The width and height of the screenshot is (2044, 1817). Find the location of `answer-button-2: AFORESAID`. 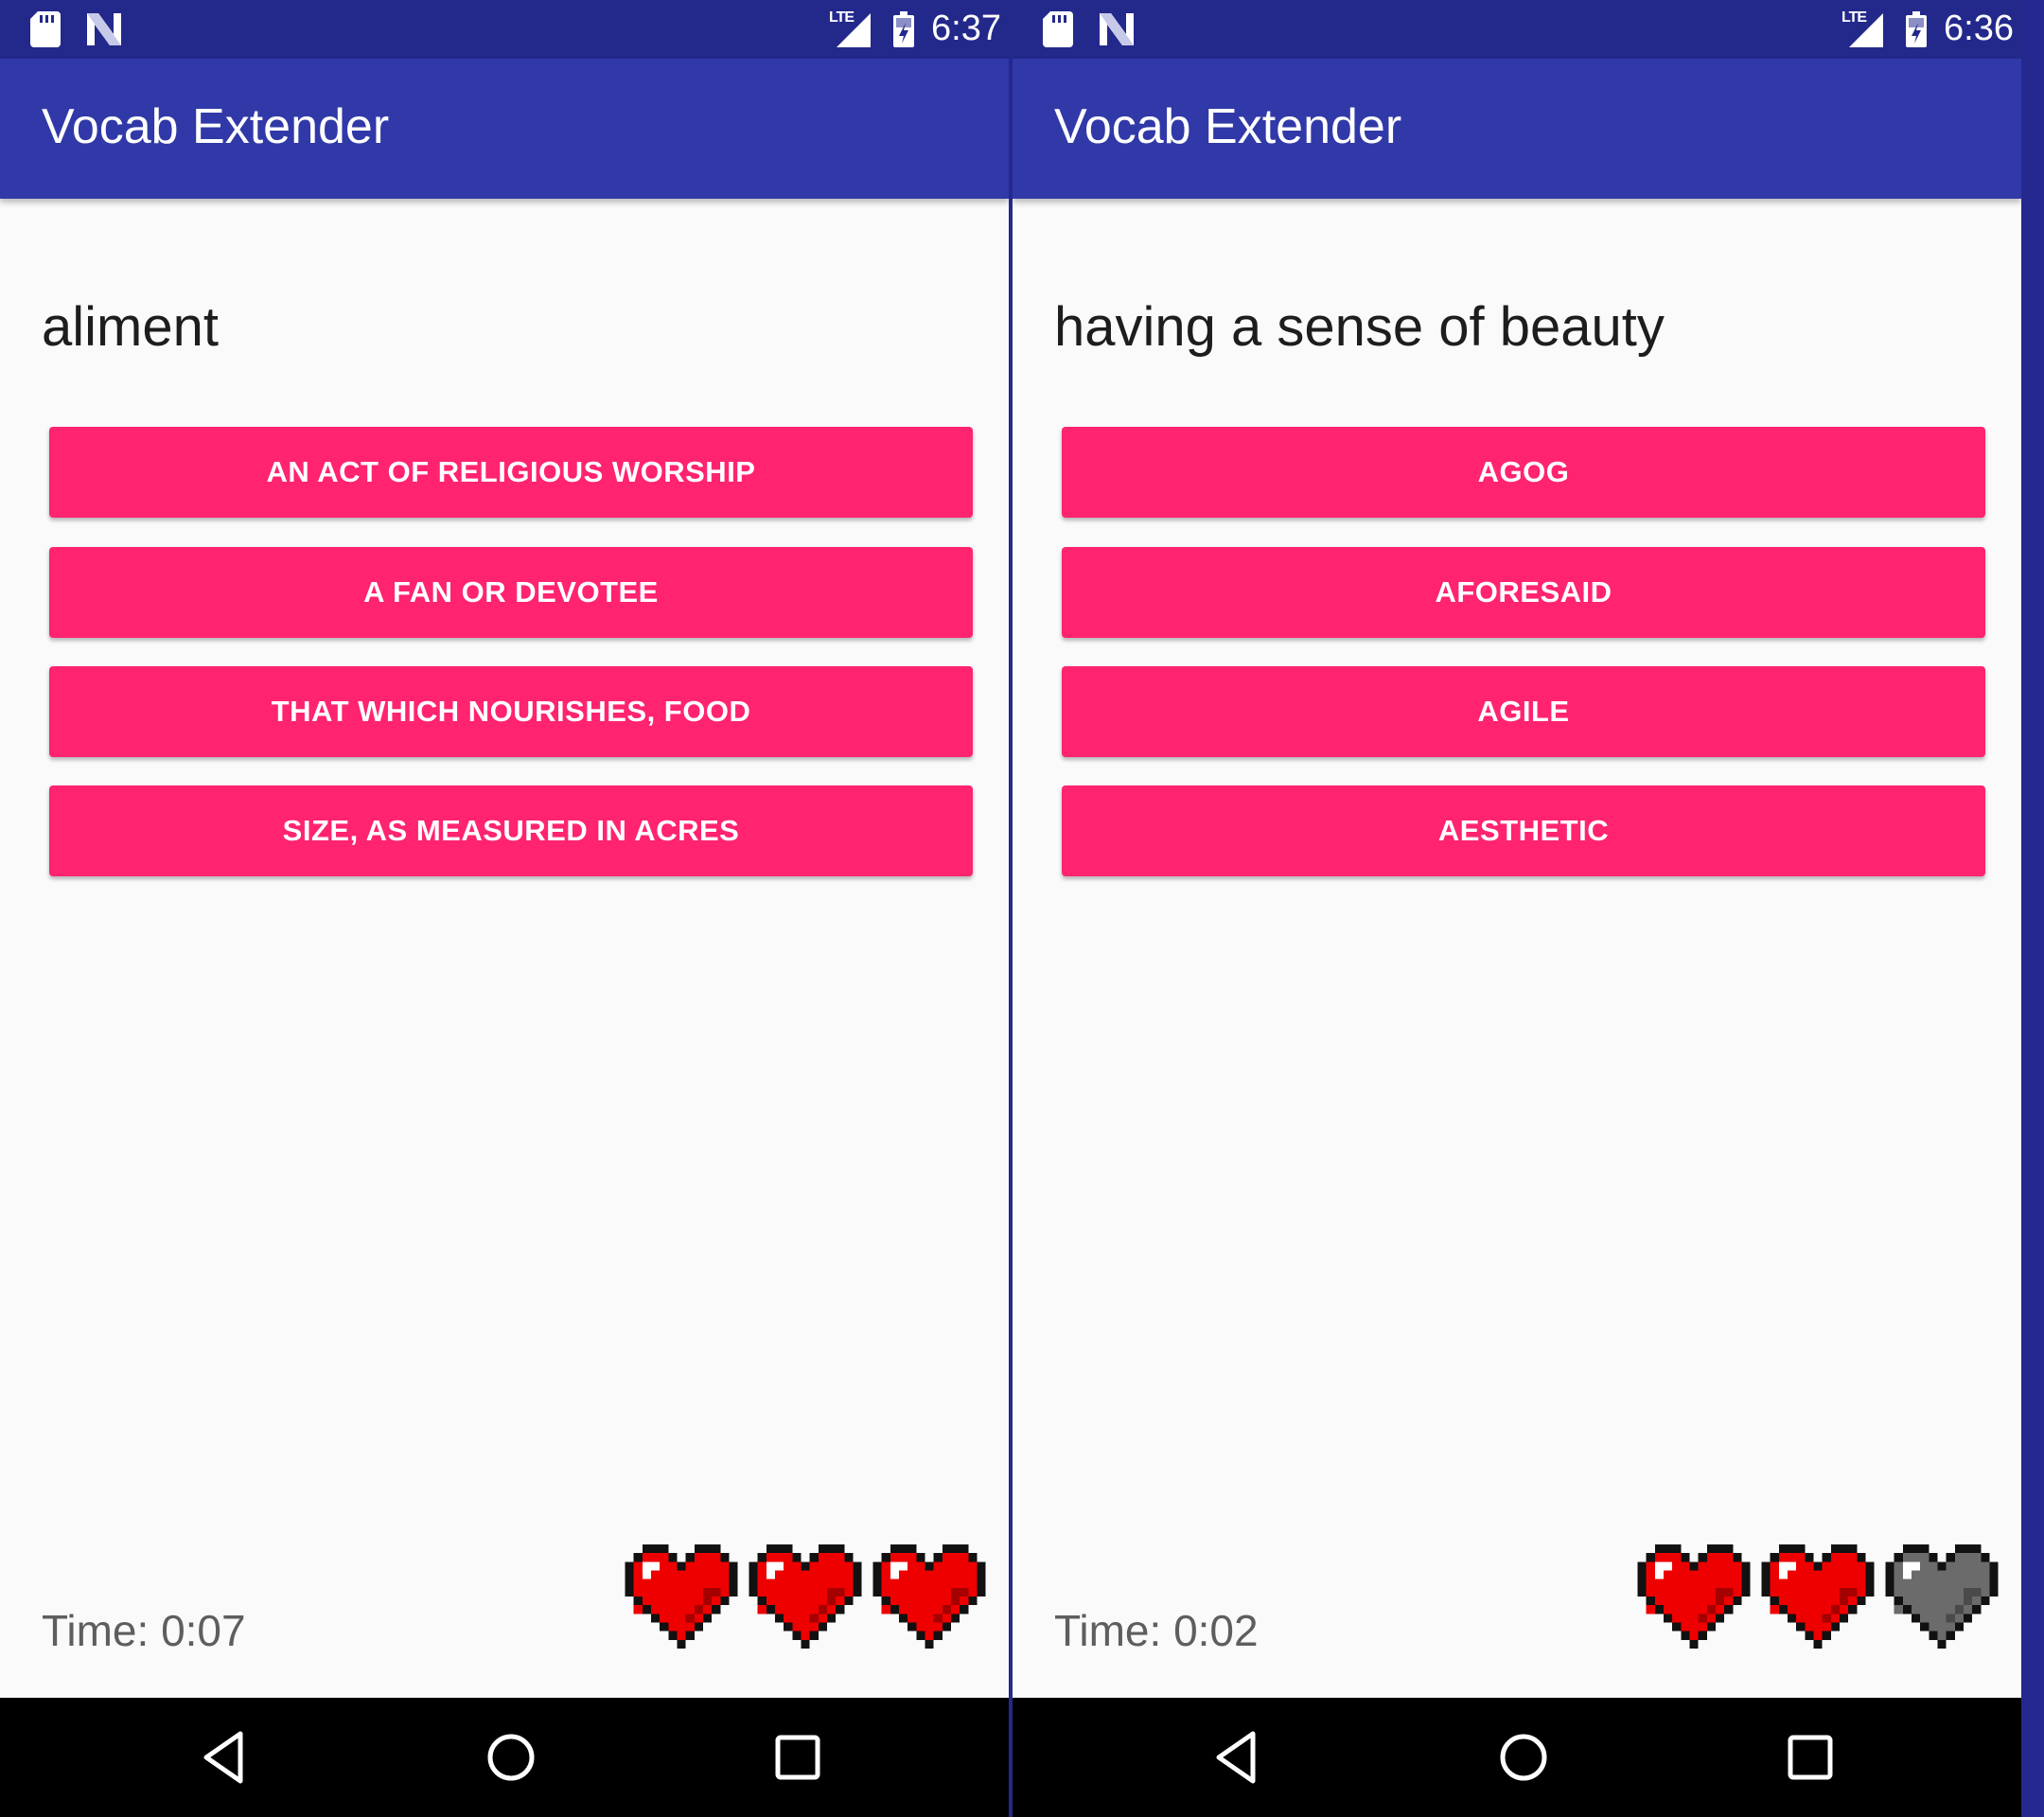

answer-button-2: AFORESAID is located at coordinates (1523, 592).